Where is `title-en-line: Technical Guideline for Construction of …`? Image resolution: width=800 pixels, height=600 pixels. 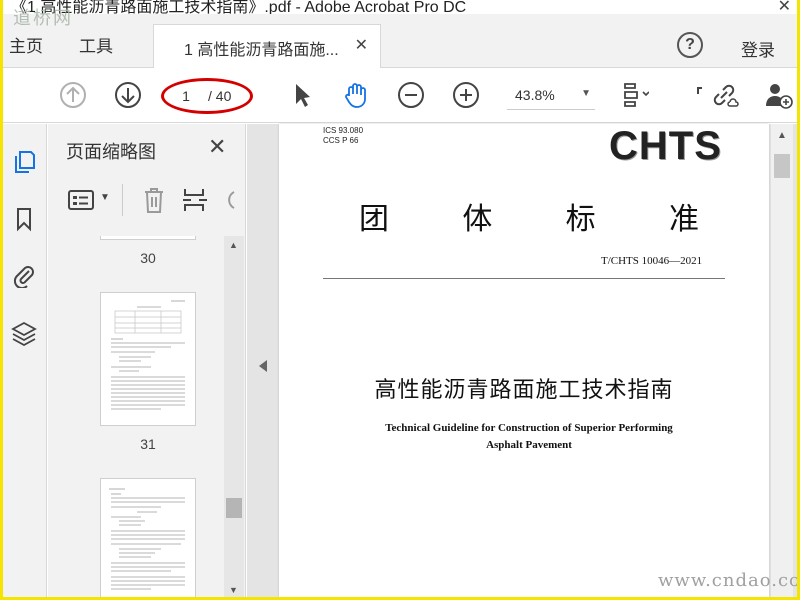 title-en-line: Technical Guideline for Construction of … is located at coordinates (529, 428).